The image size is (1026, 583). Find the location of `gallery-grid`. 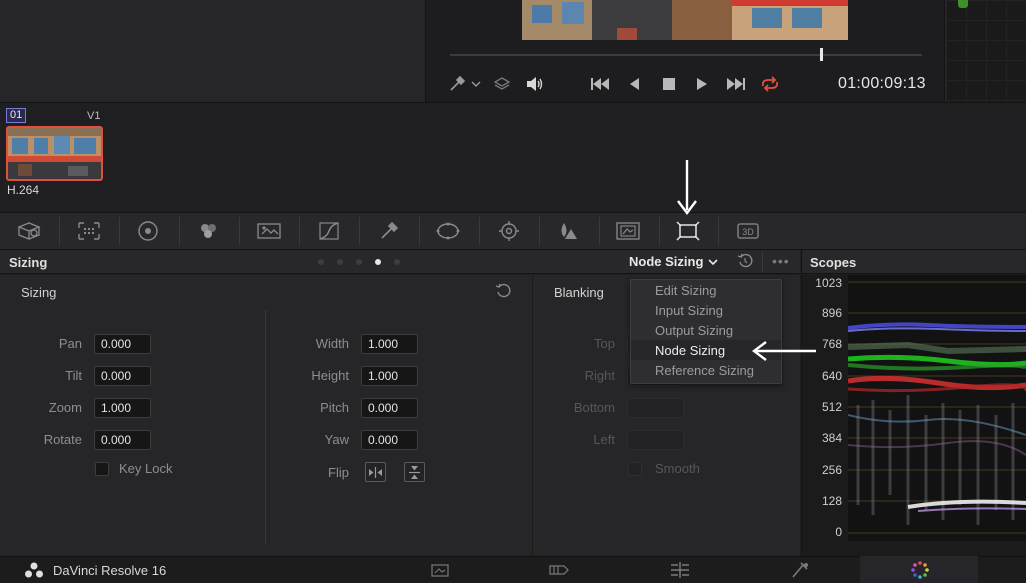

gallery-grid is located at coordinates (986, 51).